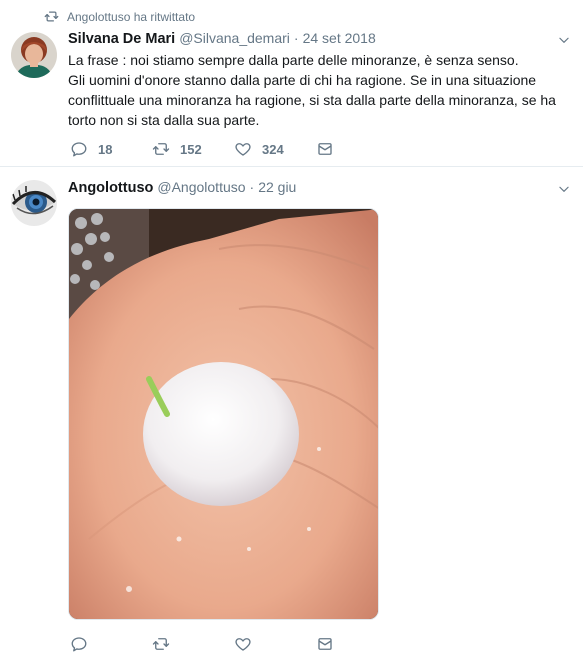 The width and height of the screenshot is (583, 658). I want to click on retweet-notice: Angolottuso ha ritwittato, so click(119, 16).